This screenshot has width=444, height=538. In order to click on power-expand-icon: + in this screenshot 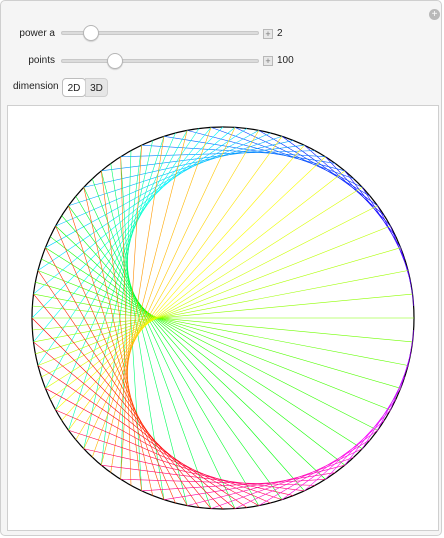, I will do `click(268, 34)`.